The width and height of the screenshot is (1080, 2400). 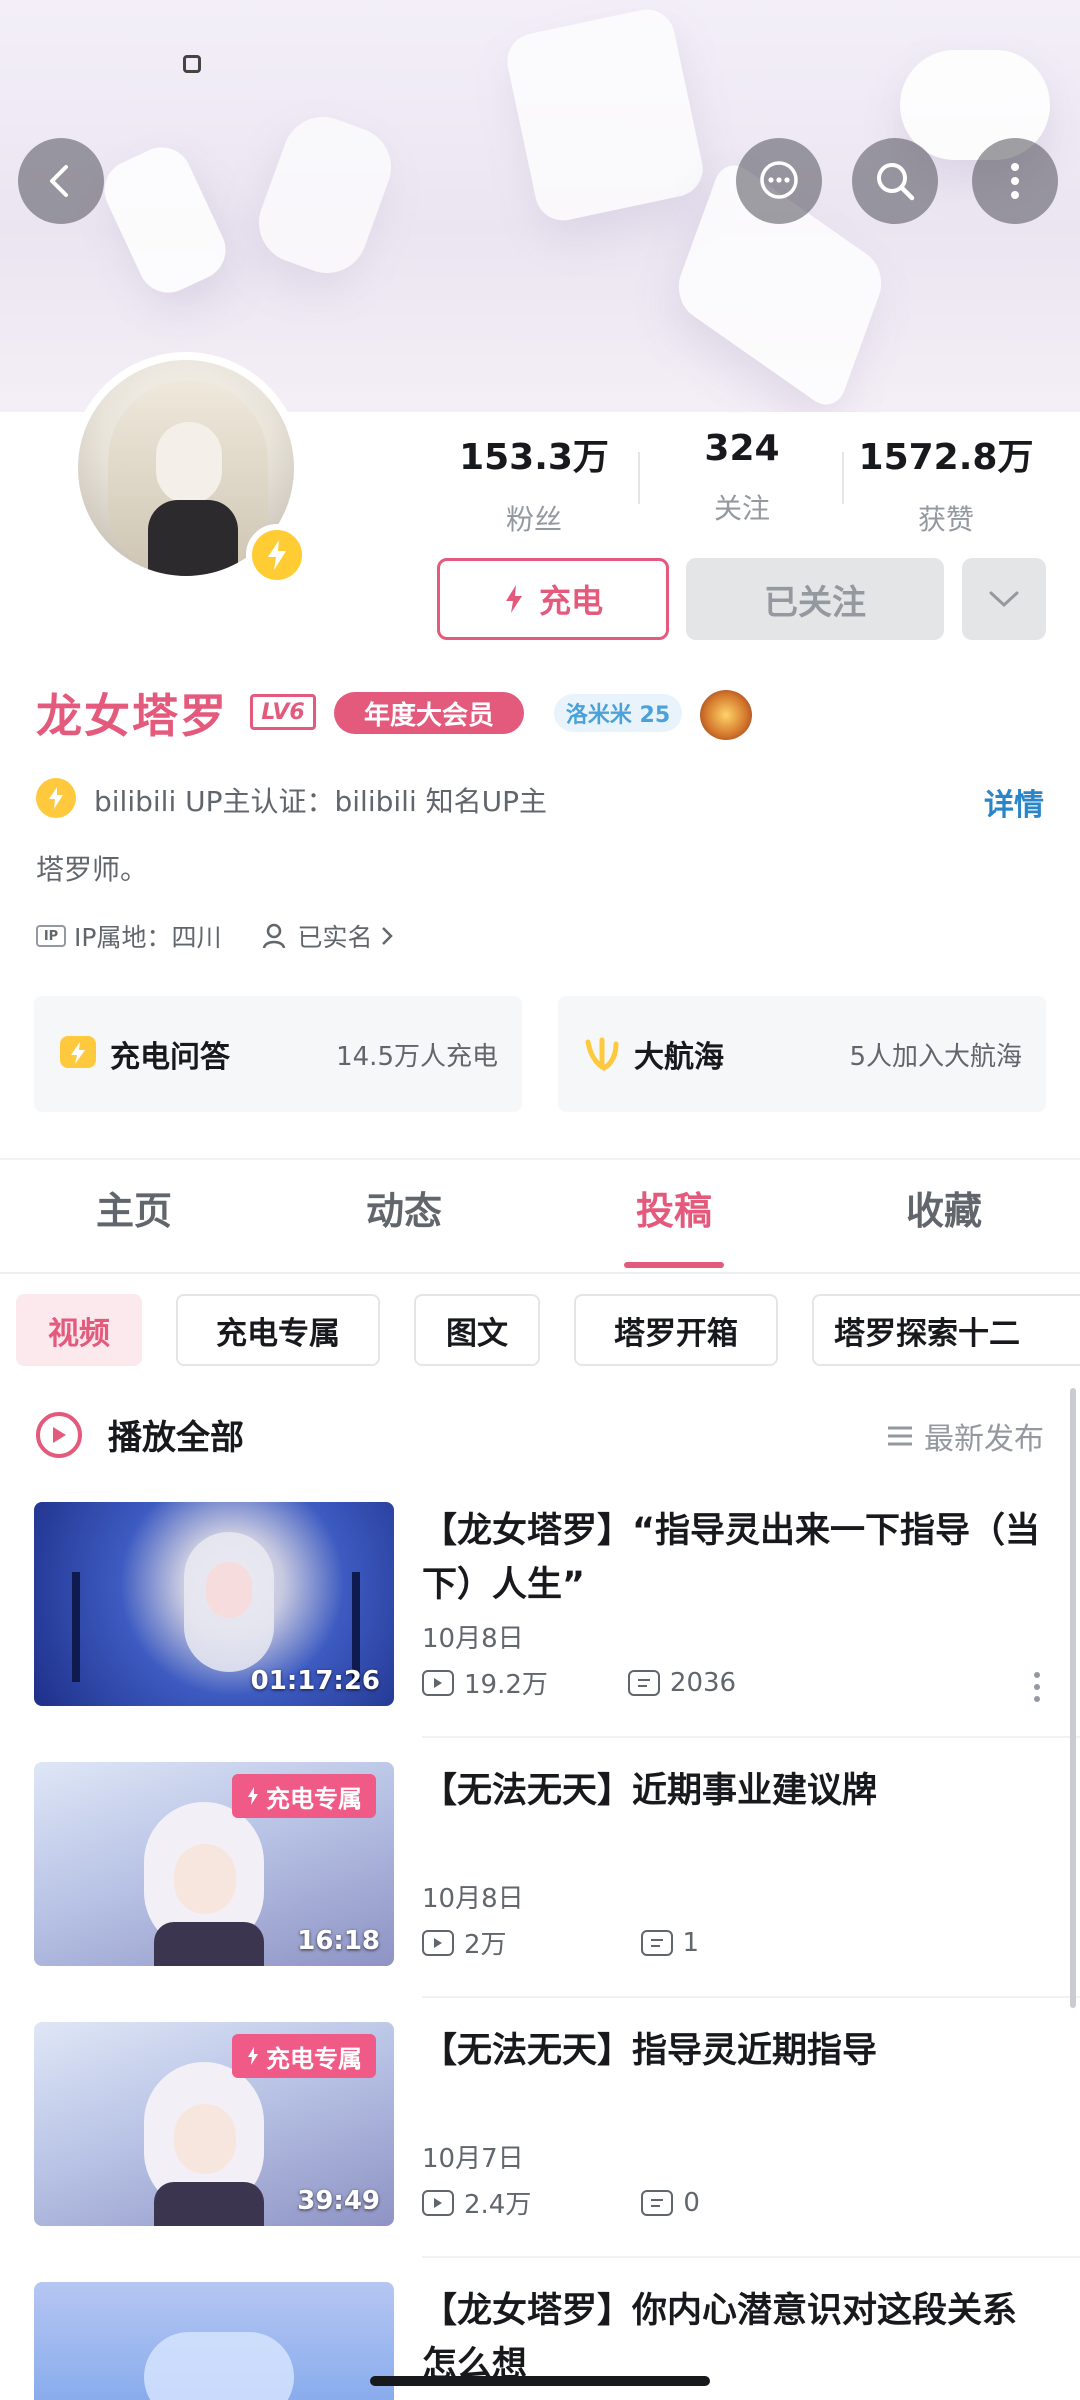 What do you see at coordinates (560, 1942) in the screenshot?
I see `video-stats: 2万 1` at bounding box center [560, 1942].